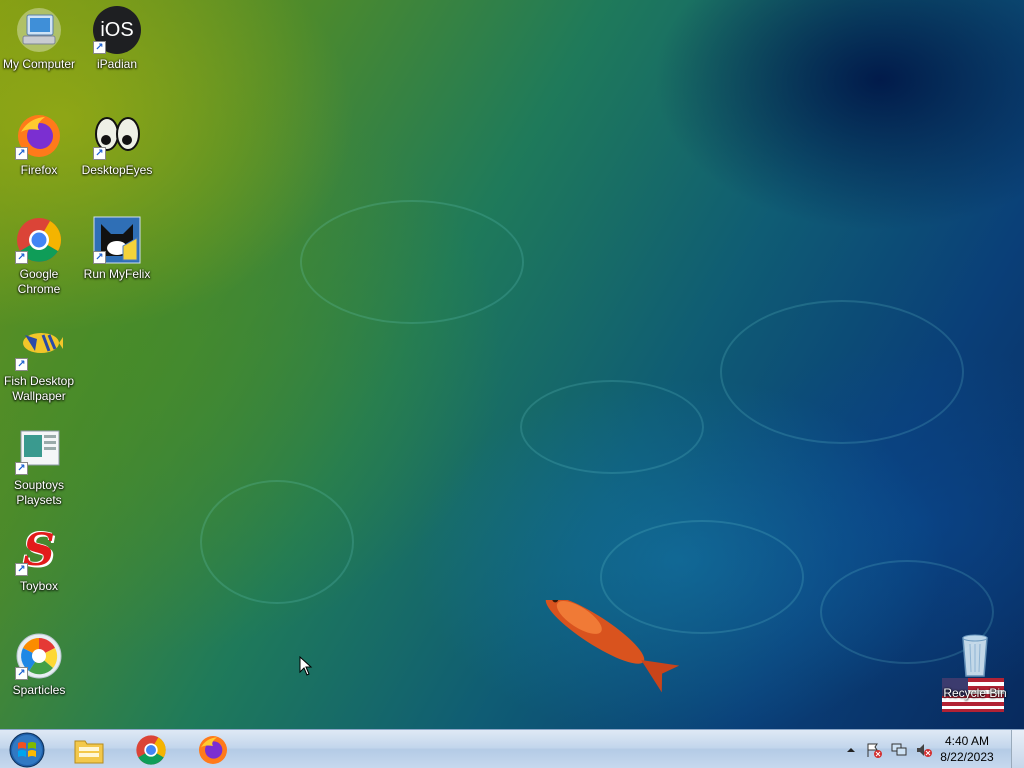 The image size is (1024, 768). I want to click on chrome-icon, so click(151, 749).